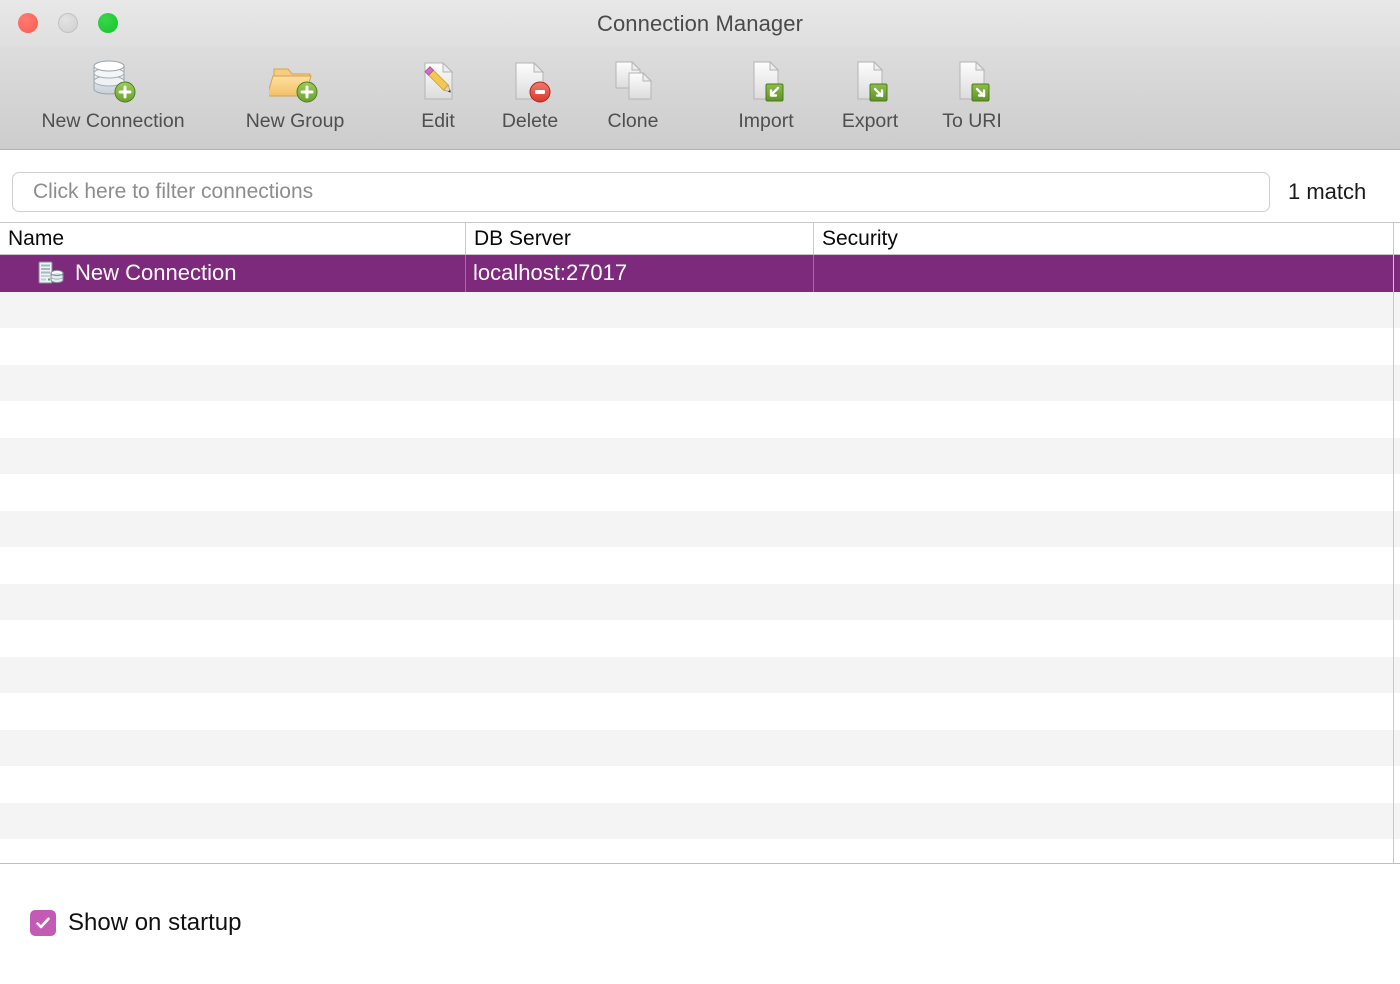 The image size is (1400, 984). What do you see at coordinates (972, 80) in the screenshot?
I see `document-uri-icon` at bounding box center [972, 80].